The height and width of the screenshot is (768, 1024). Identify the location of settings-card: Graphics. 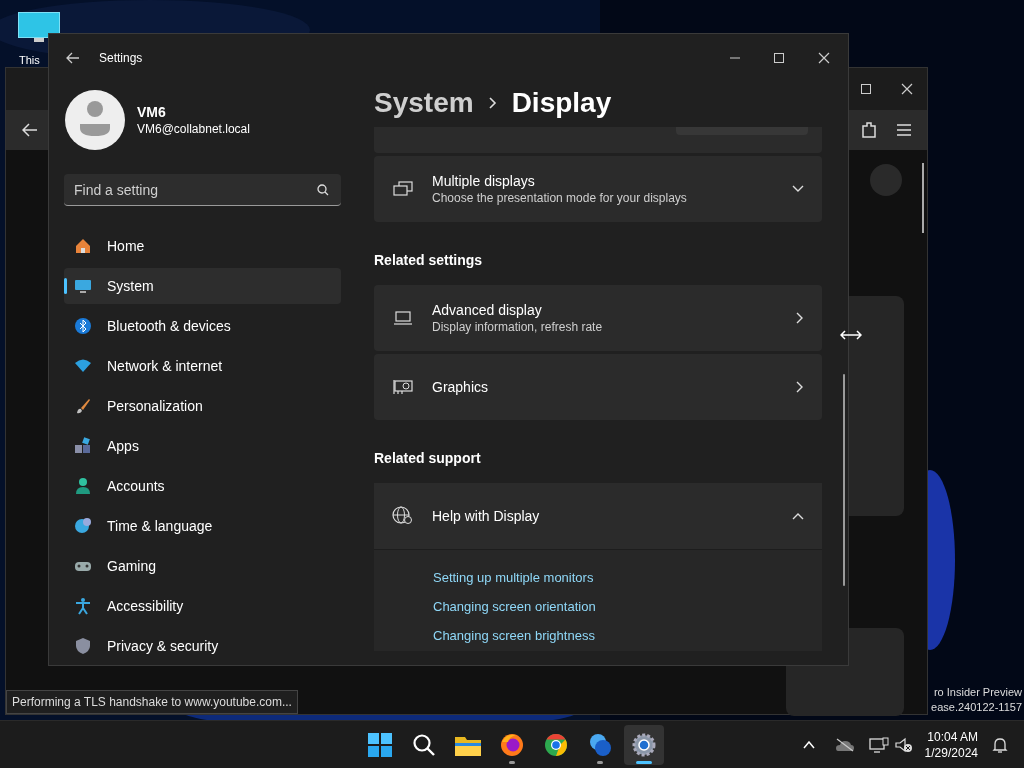
(598, 387).